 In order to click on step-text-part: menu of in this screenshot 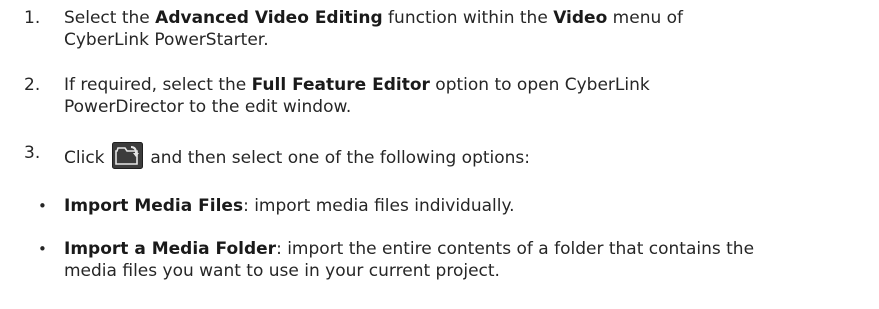, I will do `click(645, 18)`.